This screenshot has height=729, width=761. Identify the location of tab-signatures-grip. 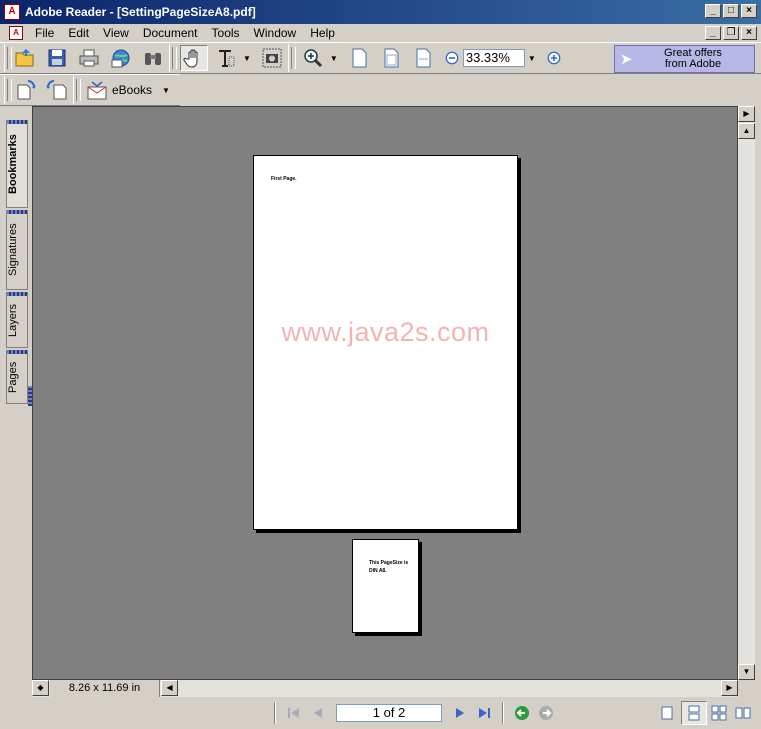
(17, 212).